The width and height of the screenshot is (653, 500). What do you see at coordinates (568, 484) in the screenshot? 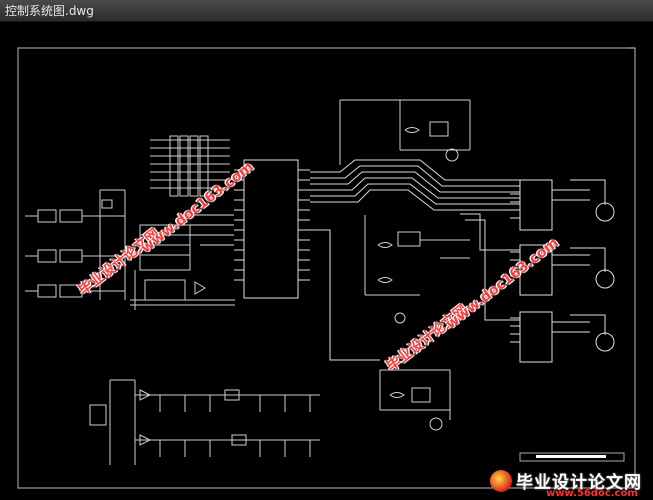
I see `footer-logo: 毕业设计论文网 www.56doc.com` at bounding box center [568, 484].